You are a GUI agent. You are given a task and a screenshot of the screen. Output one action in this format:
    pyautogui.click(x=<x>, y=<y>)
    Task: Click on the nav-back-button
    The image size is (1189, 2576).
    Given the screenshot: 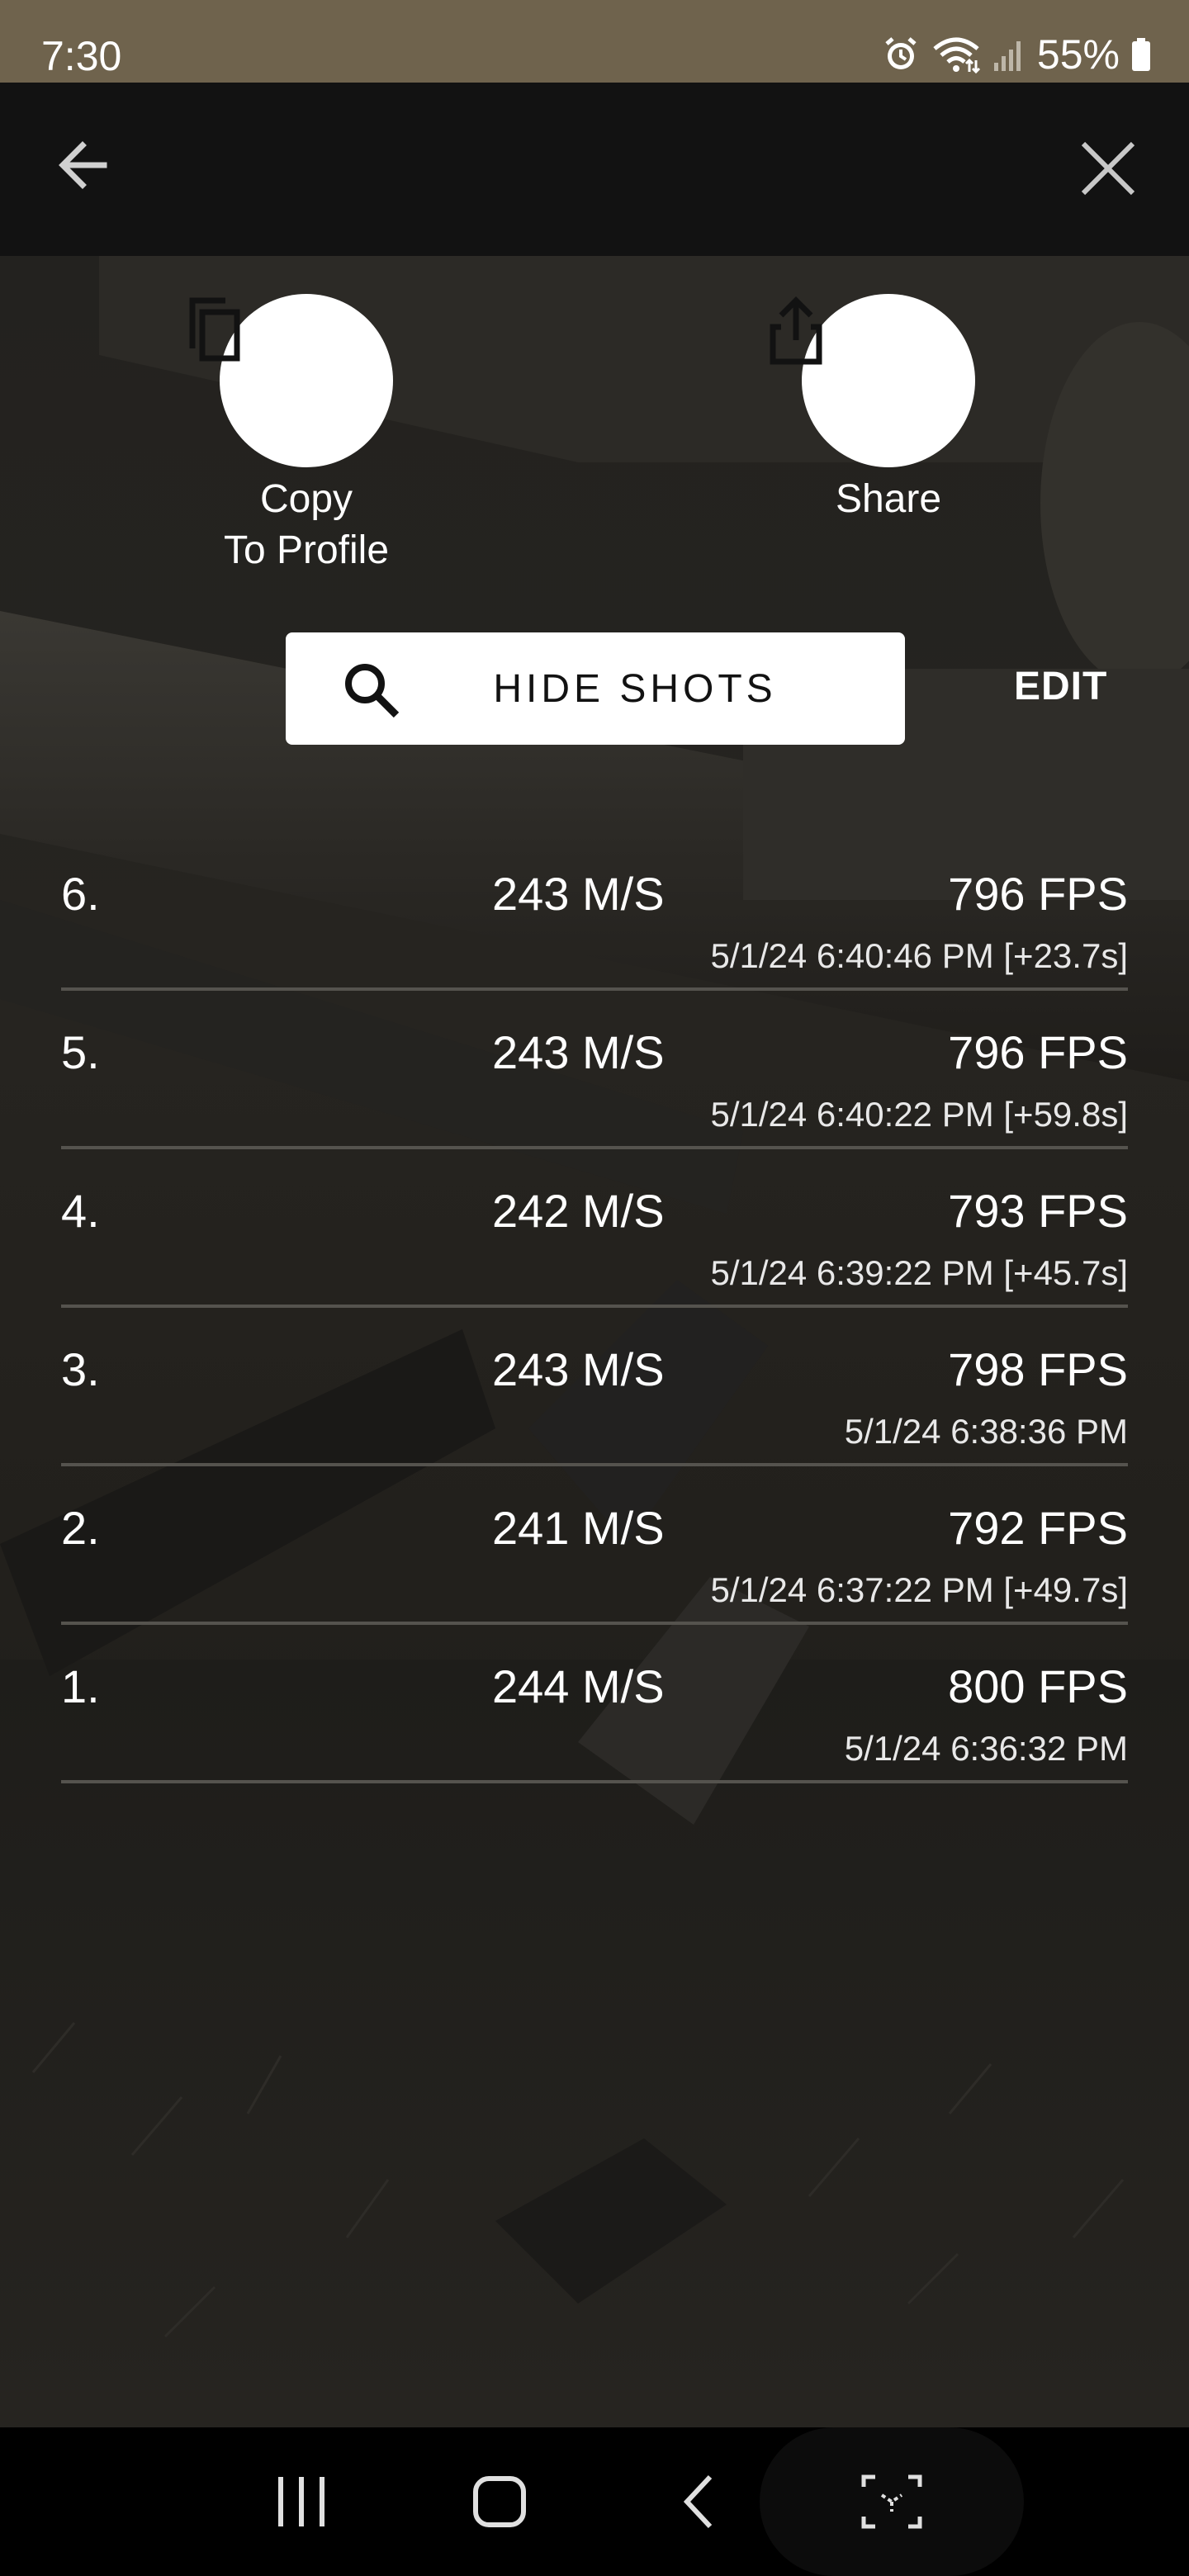 What is the action you would take?
    pyautogui.click(x=698, y=2503)
    